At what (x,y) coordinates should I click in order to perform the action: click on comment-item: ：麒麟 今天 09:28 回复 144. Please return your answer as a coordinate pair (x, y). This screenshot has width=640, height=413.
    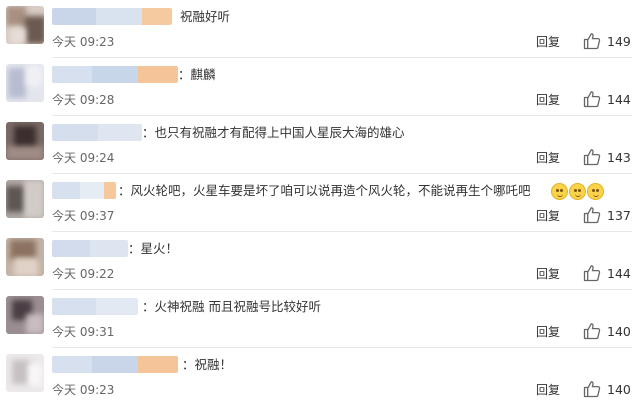
    Looking at the image, I should click on (320, 87).